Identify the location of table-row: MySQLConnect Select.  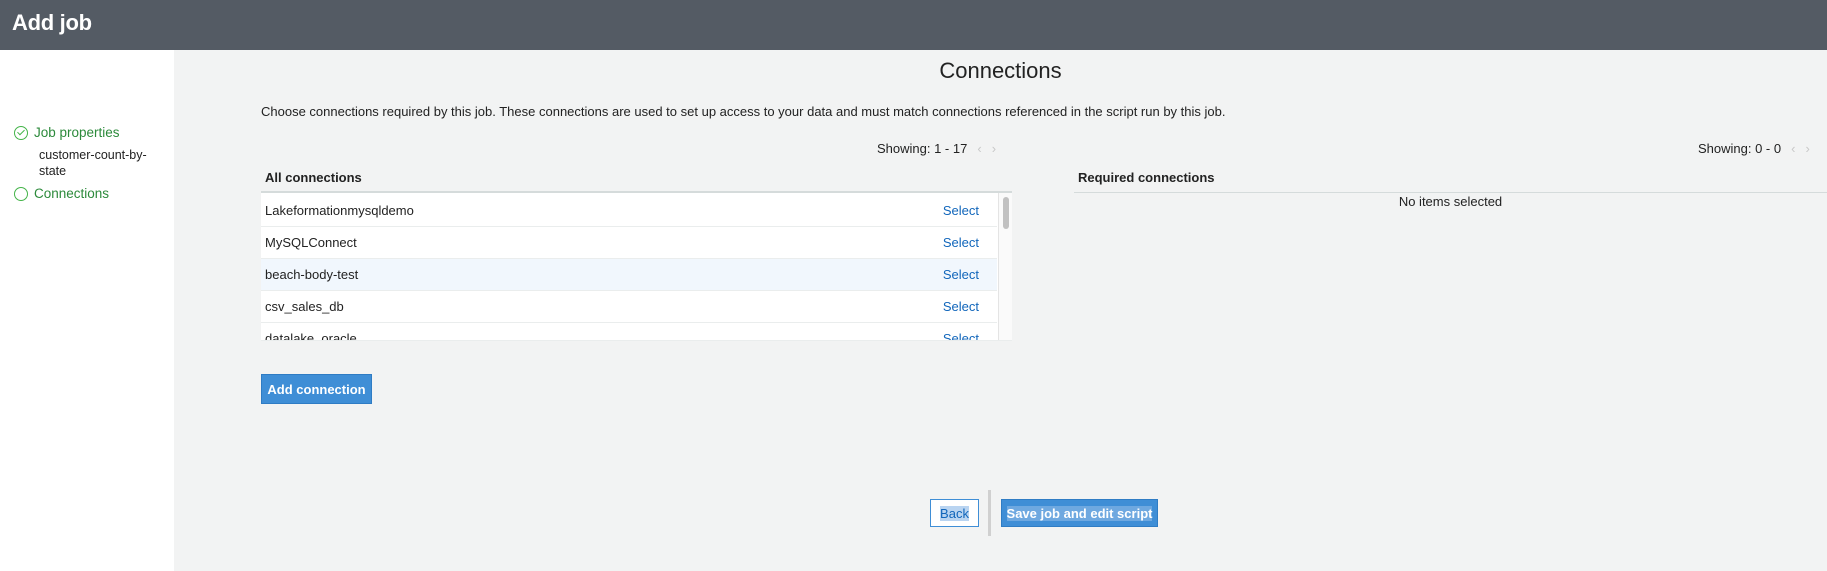
(629, 243).